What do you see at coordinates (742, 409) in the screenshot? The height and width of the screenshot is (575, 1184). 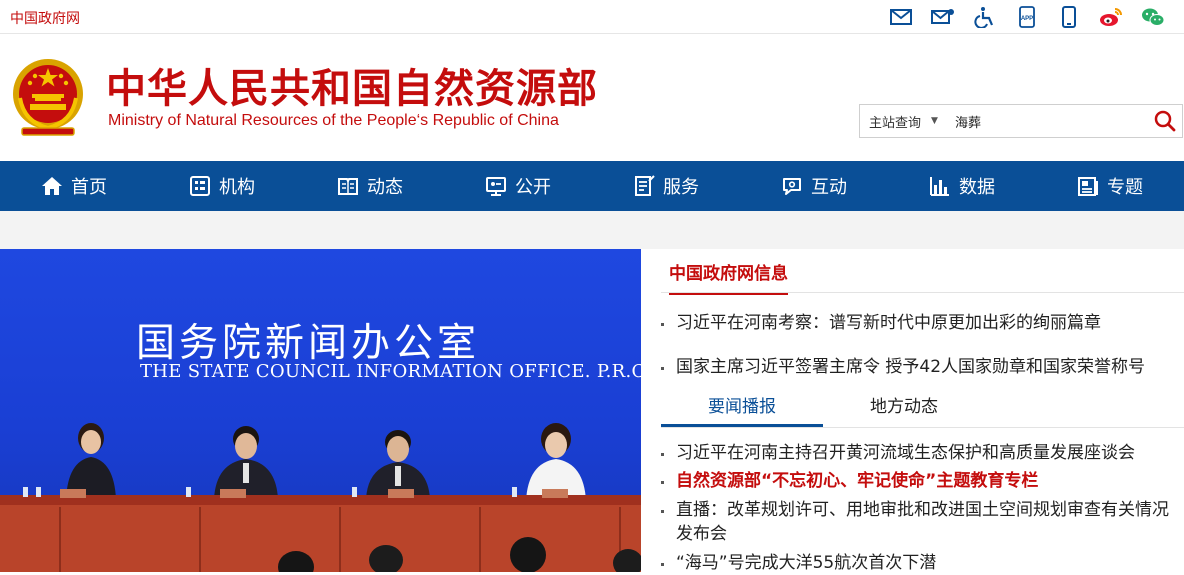 I see `tab-headlines: 要闻播报` at bounding box center [742, 409].